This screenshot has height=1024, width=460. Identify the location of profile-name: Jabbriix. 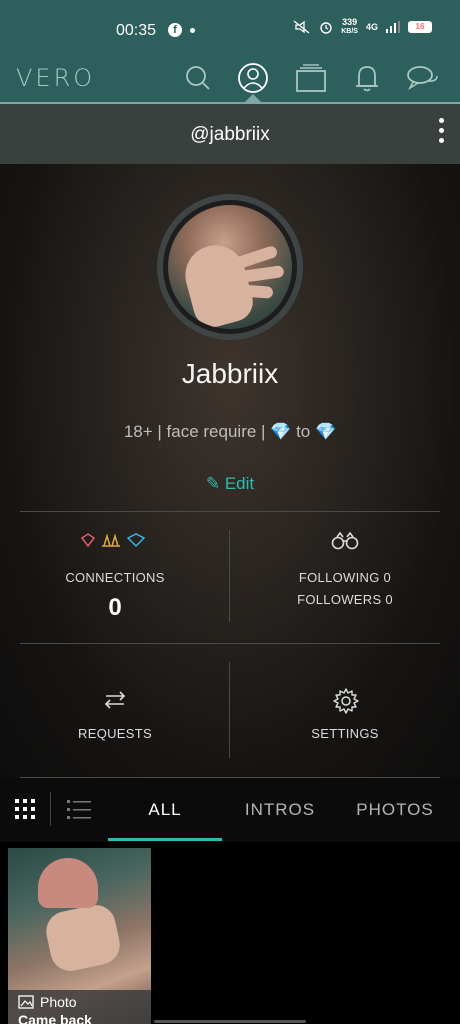
(230, 373).